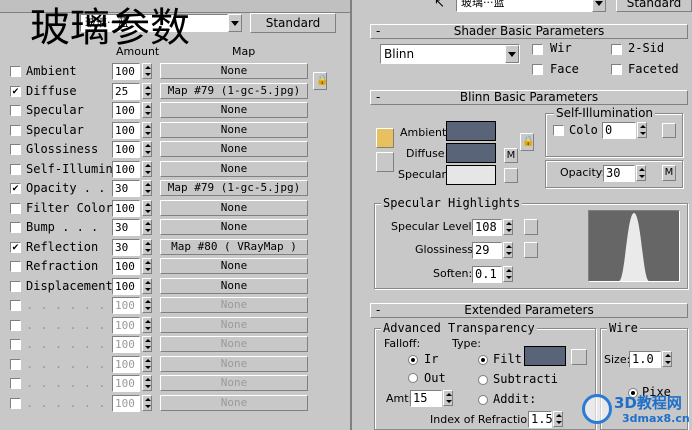 The image size is (692, 430). Describe the element at coordinates (413, 378) in the screenshot. I see `falloff-out-radio` at that location.